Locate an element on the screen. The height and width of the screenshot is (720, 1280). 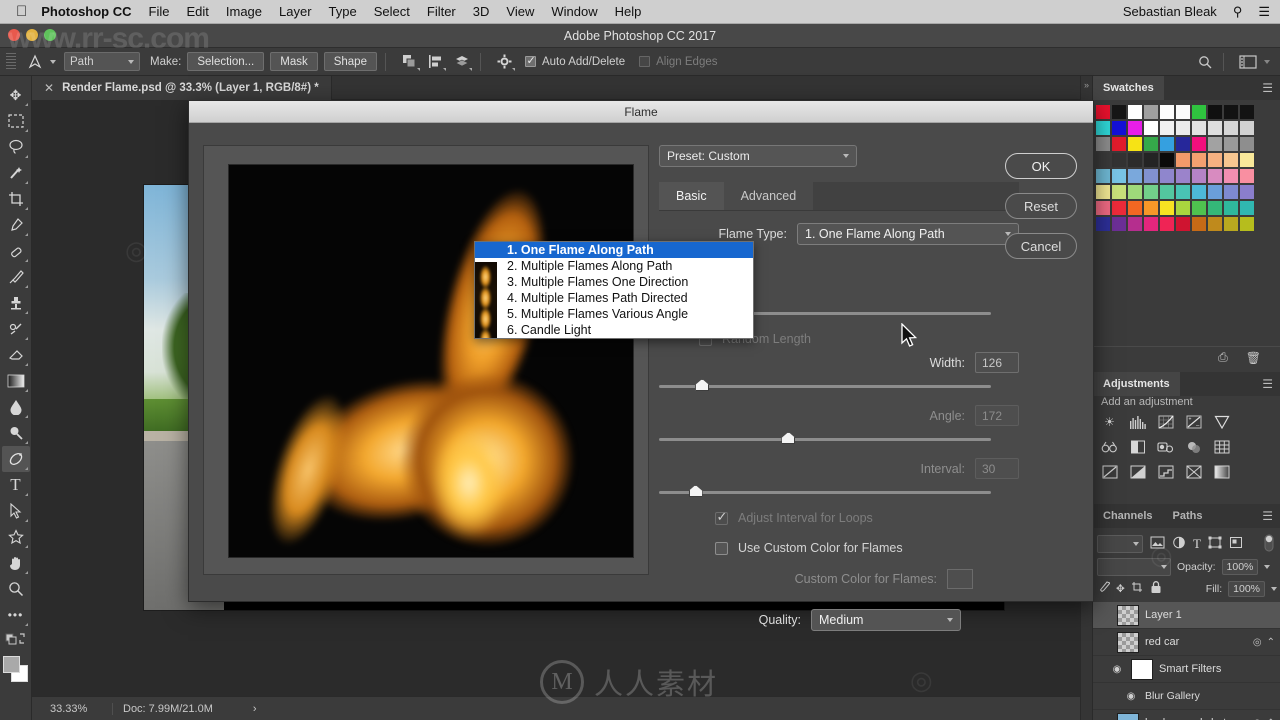
marquee-tool is located at coordinates (16, 121).